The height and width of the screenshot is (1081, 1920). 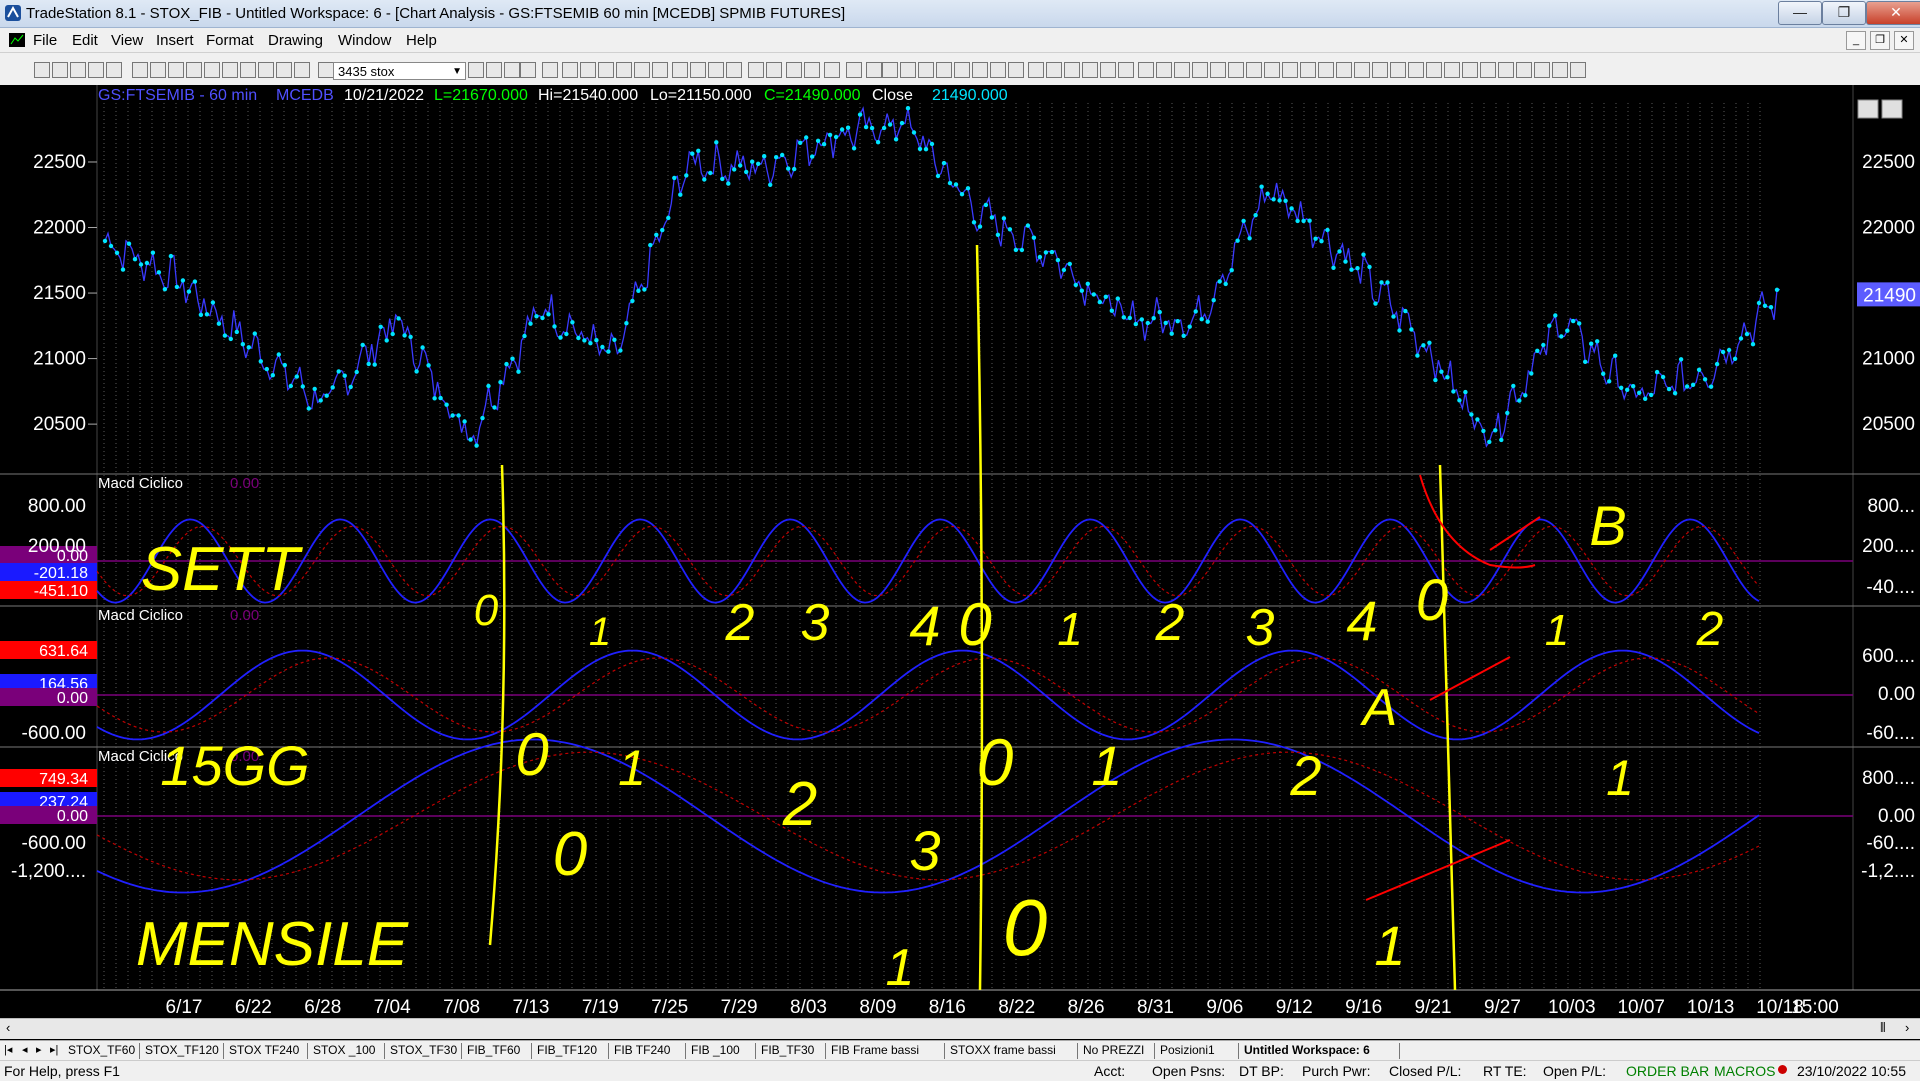 What do you see at coordinates (1800, 13) in the screenshot?
I see `minimize-button: —` at bounding box center [1800, 13].